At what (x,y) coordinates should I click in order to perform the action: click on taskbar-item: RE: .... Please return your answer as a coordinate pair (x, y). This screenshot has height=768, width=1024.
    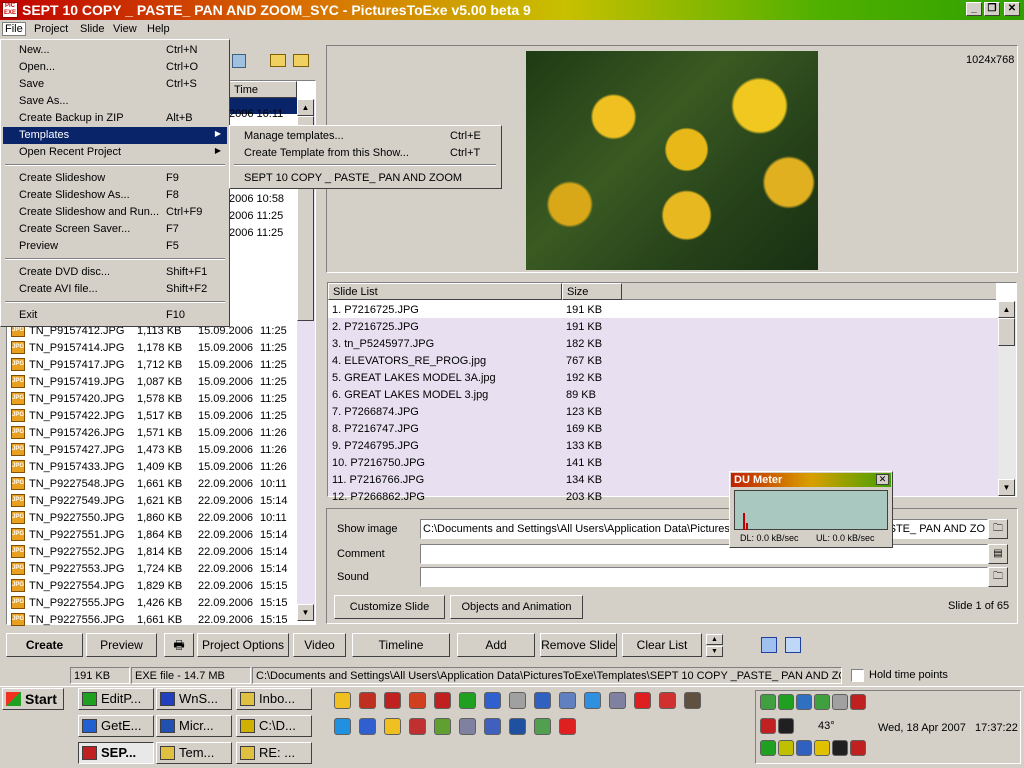
    Looking at the image, I should click on (274, 753).